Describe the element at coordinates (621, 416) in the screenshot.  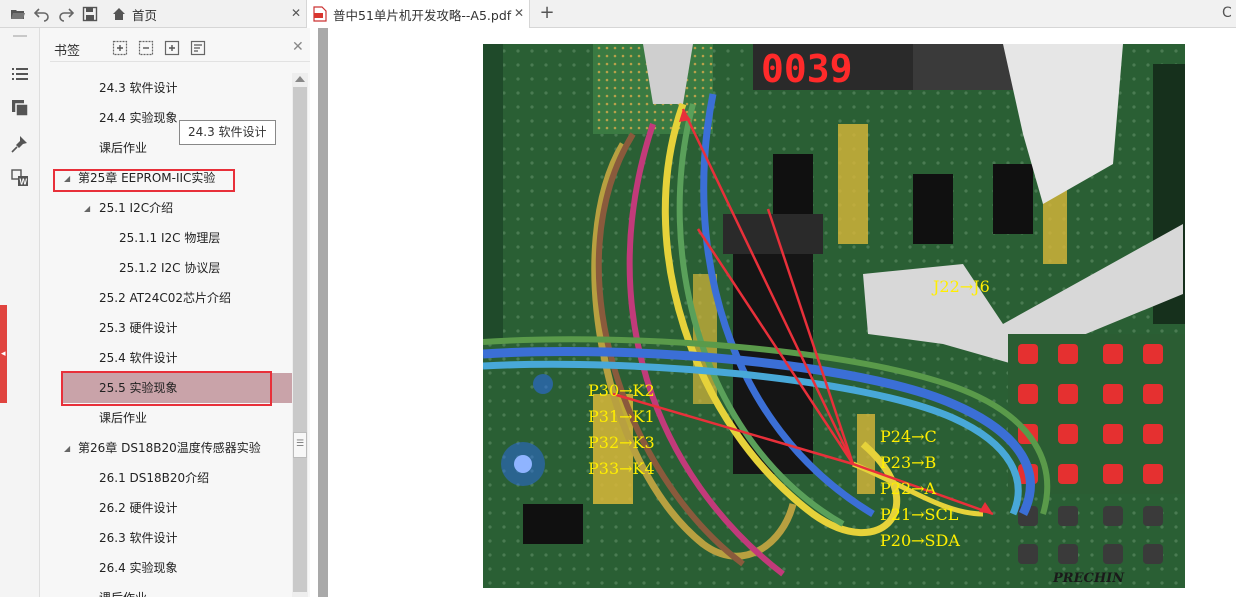
I see `photo-label: P31→K1` at that location.